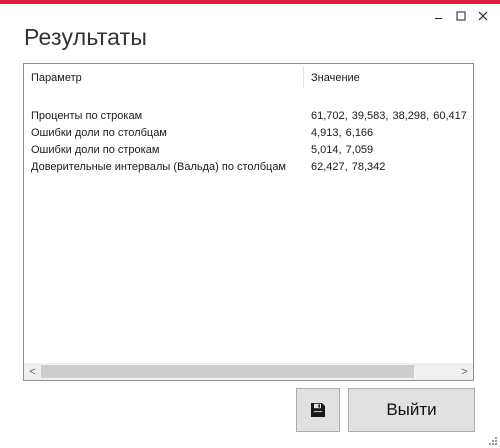  Describe the element at coordinates (32, 371) in the screenshot. I see `scroll-left-icon: <` at that location.